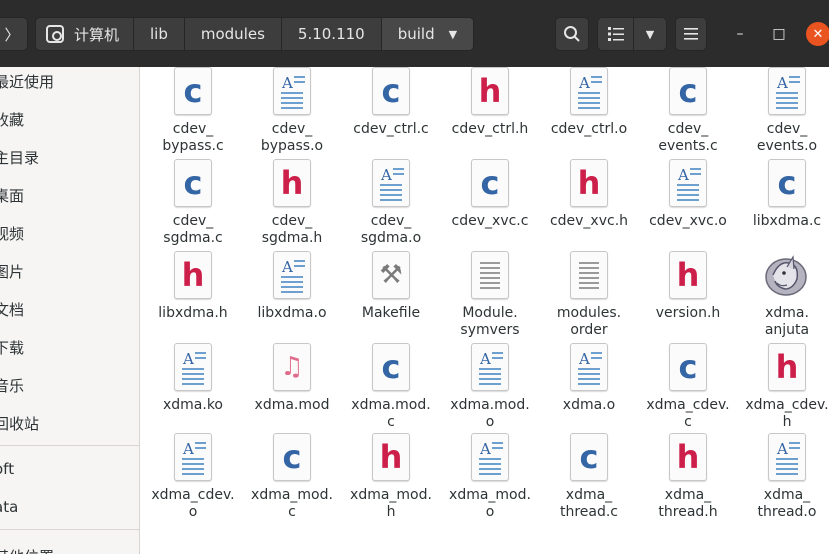 The width and height of the screenshot is (829, 554). Describe the element at coordinates (27, 83) in the screenshot. I see `sidebar-item-recent: 最近使用` at that location.